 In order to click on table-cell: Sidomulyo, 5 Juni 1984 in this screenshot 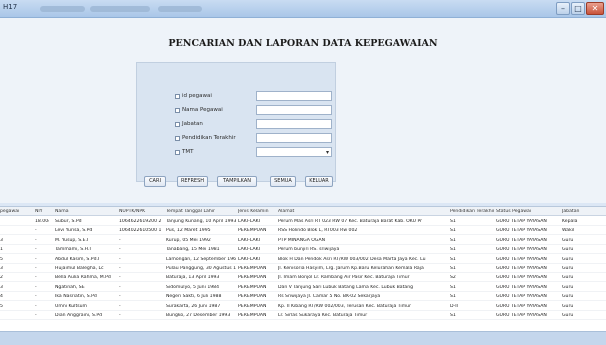, I will do `click(193, 287)`.